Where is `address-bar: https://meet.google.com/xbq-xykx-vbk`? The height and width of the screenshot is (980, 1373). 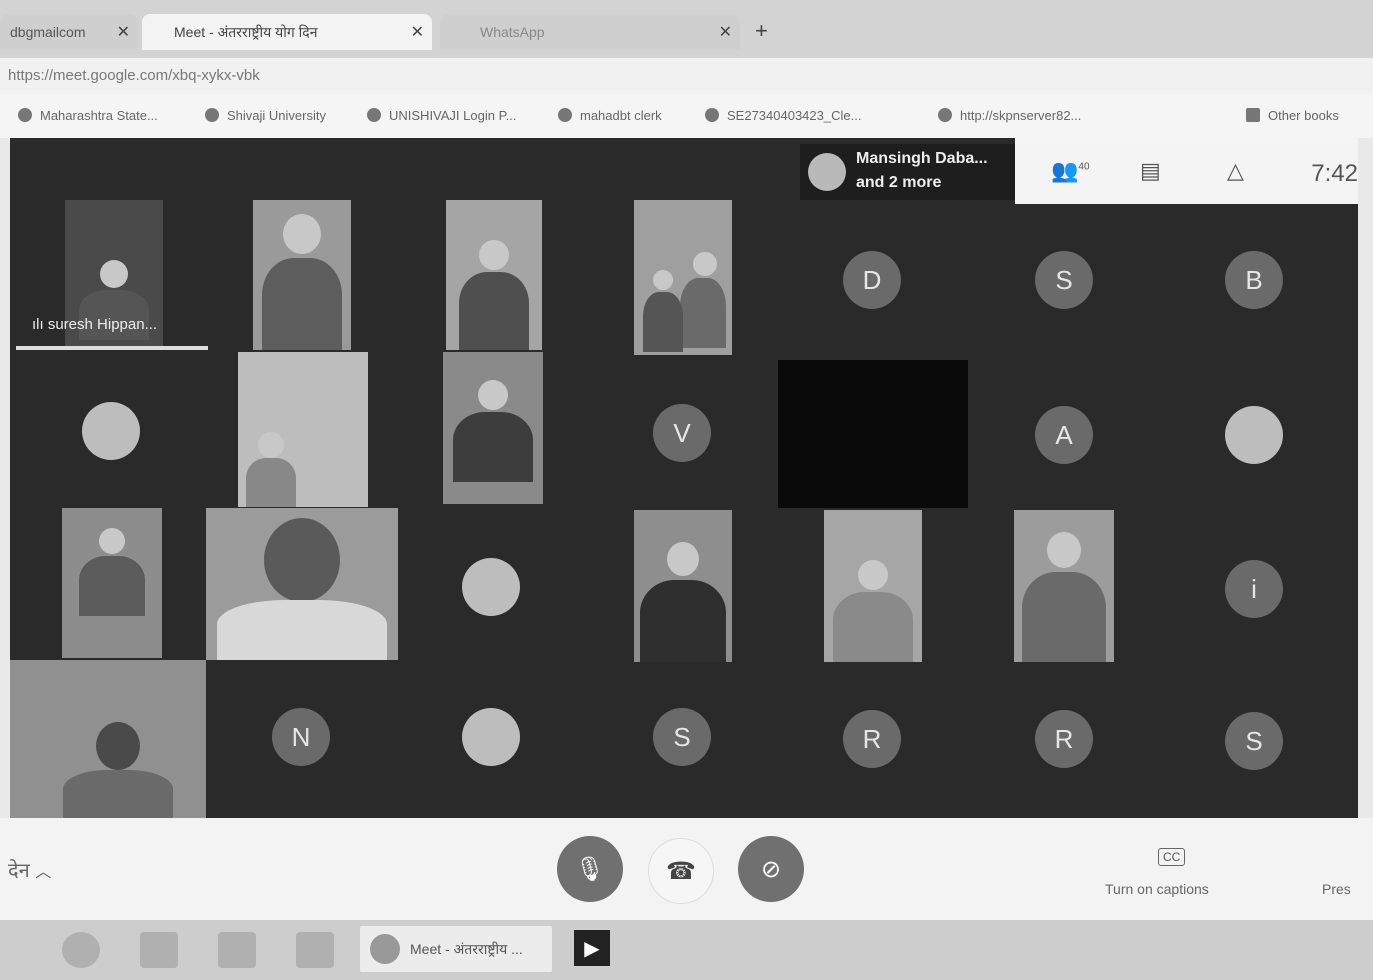 address-bar: https://meet.google.com/xbq-xykx-vbk is located at coordinates (686, 76).